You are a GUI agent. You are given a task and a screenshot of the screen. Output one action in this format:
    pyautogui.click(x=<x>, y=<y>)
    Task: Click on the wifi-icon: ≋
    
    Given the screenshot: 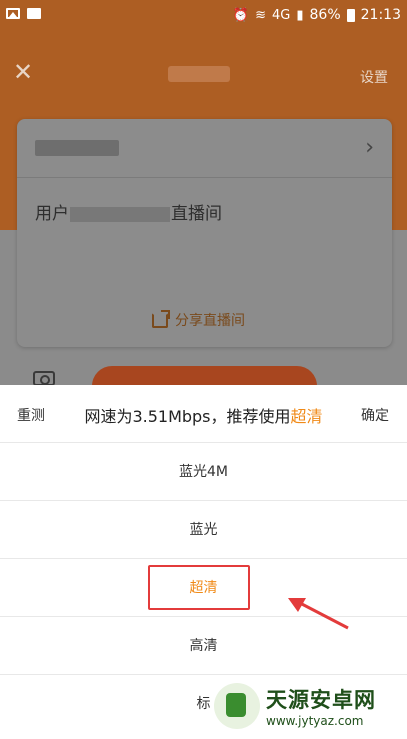 What is the action you would take?
    pyautogui.click(x=260, y=15)
    